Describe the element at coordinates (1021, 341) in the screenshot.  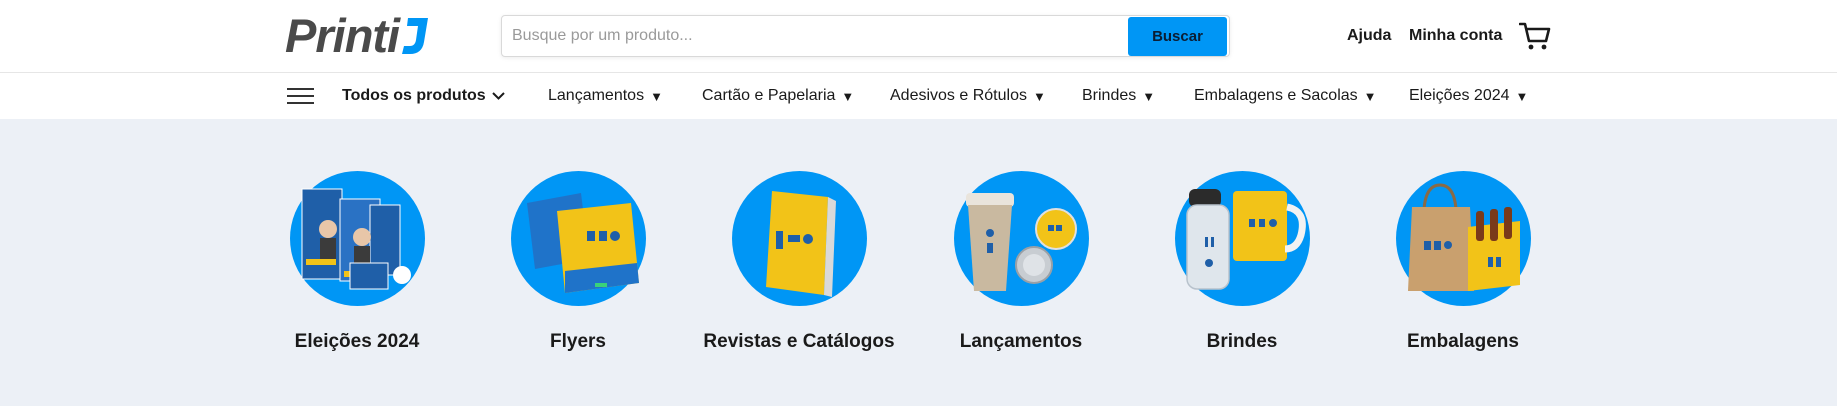
I see `category-label: Lançamentos` at that location.